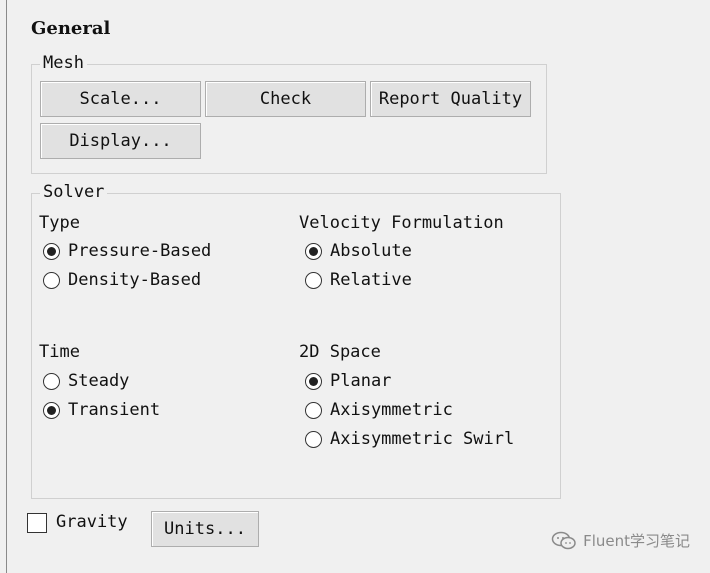 The height and width of the screenshot is (573, 710). Describe the element at coordinates (71, 28) in the screenshot. I see `panel-title: General` at that location.